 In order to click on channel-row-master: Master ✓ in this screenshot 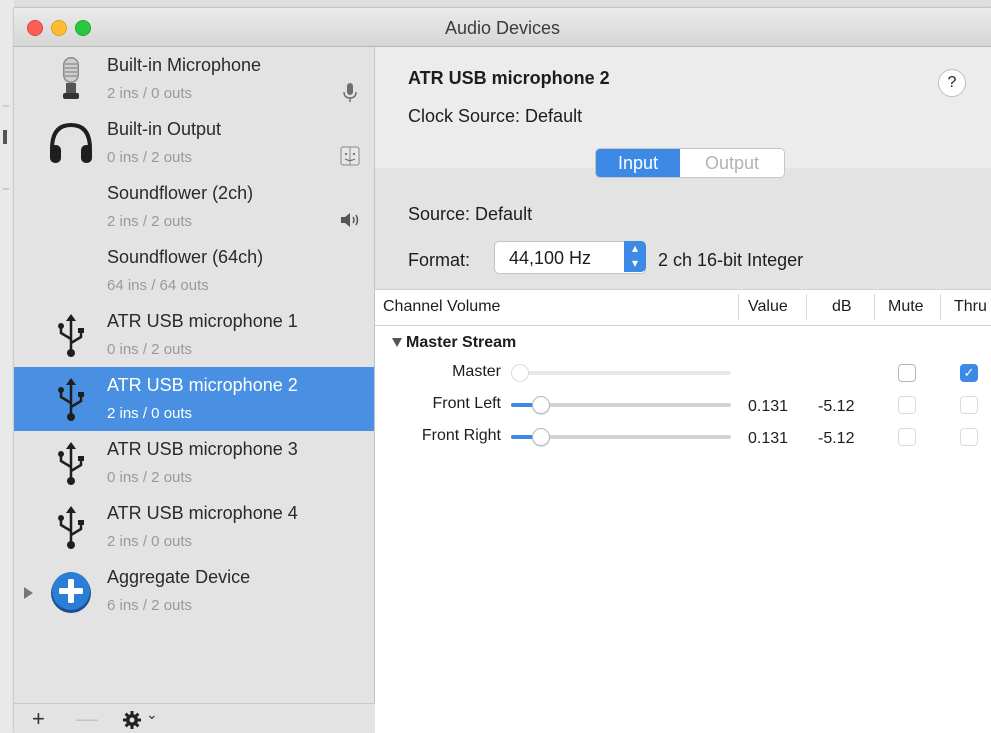, I will do `click(683, 374)`.